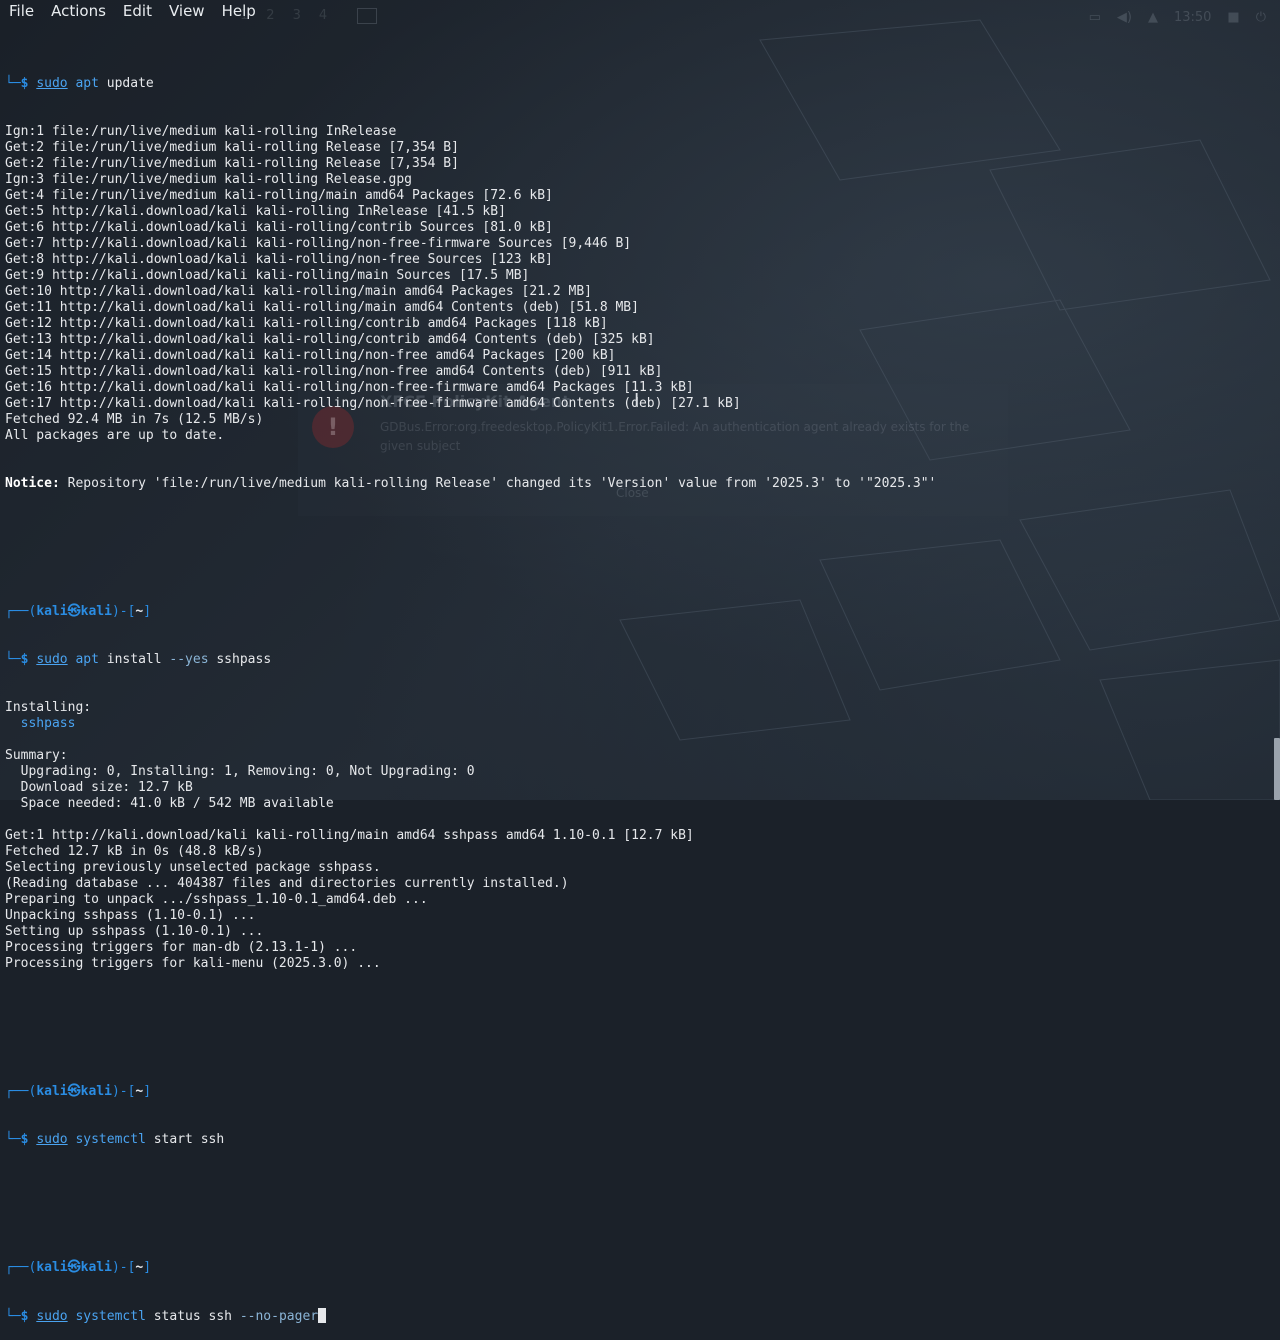 The height and width of the screenshot is (1340, 1280). What do you see at coordinates (21, 11) in the screenshot?
I see `menu-file: File` at bounding box center [21, 11].